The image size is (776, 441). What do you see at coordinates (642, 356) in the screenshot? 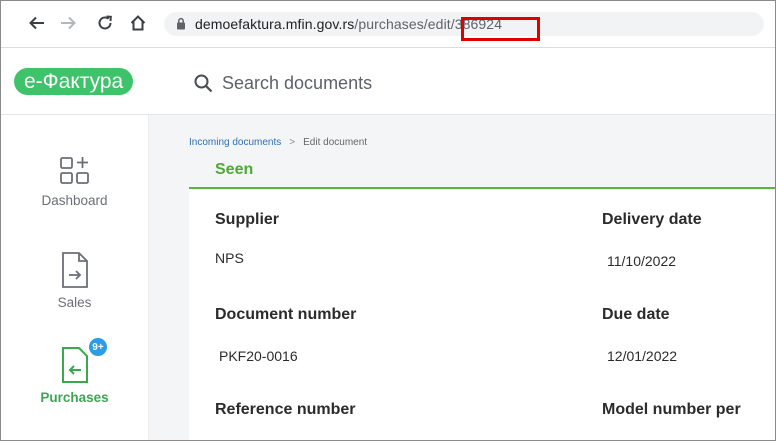
I see `due-date-value: 12/01/2022` at bounding box center [642, 356].